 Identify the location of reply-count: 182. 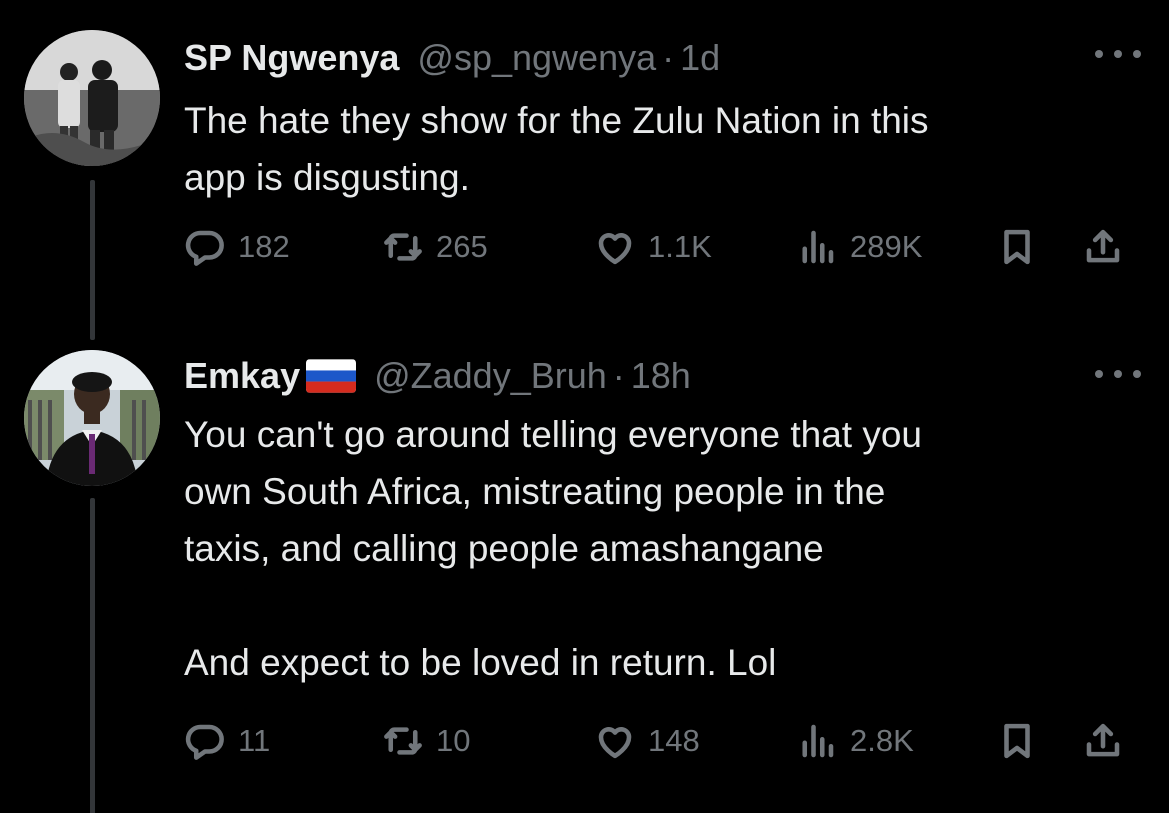
(264, 246).